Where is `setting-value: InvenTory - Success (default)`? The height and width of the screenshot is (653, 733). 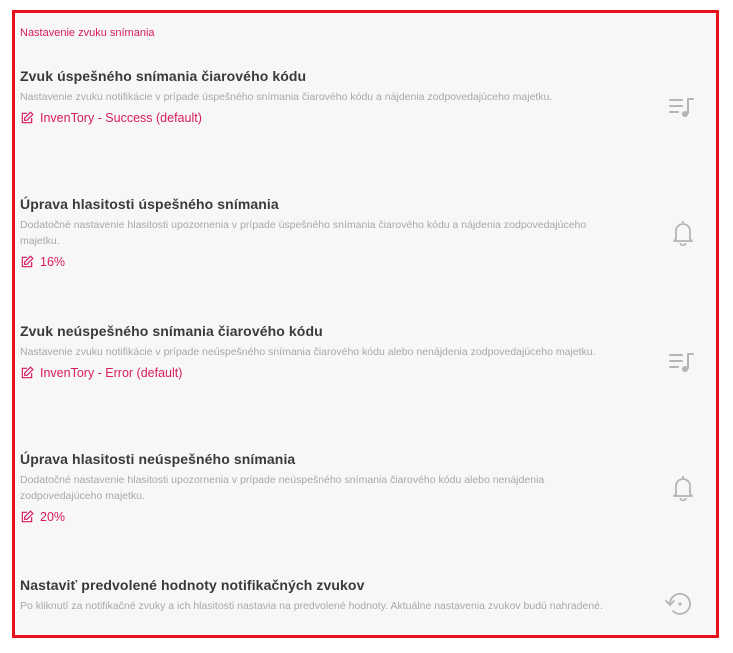 setting-value: InvenTory - Success (default) is located at coordinates (360, 118).